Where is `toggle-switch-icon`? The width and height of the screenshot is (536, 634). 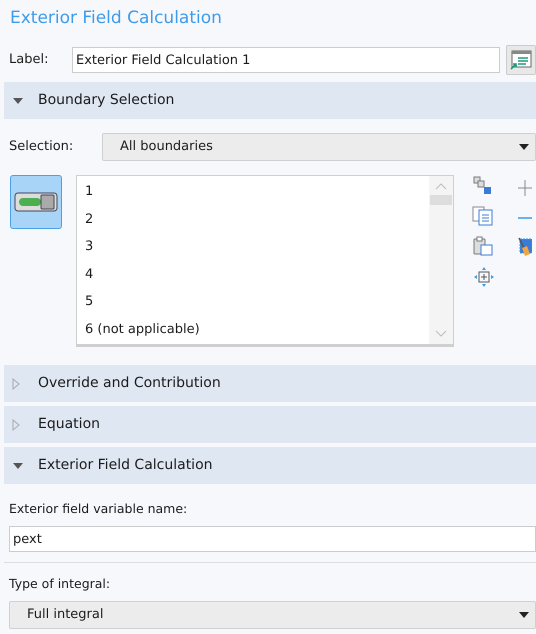
toggle-switch-icon is located at coordinates (36, 202).